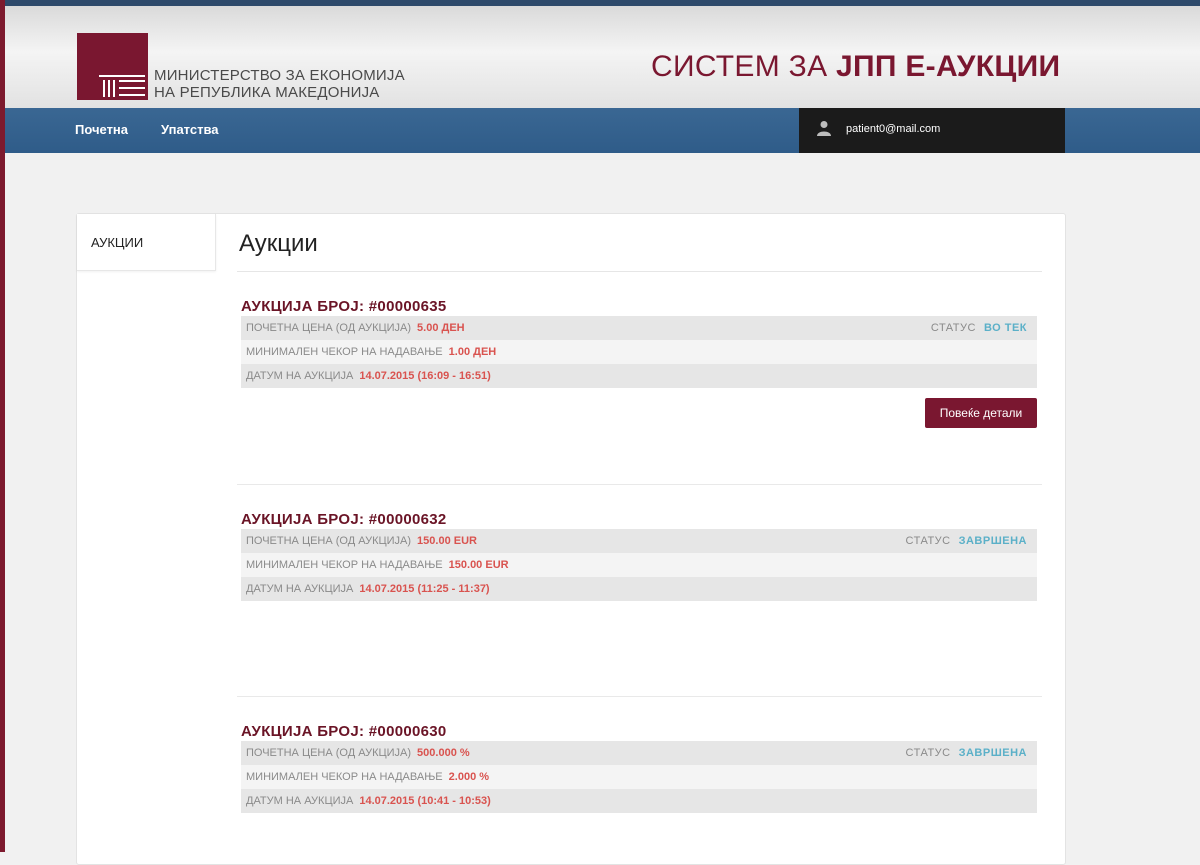 The height and width of the screenshot is (865, 1200). I want to click on start-price-value: 500.000 %, so click(443, 753).